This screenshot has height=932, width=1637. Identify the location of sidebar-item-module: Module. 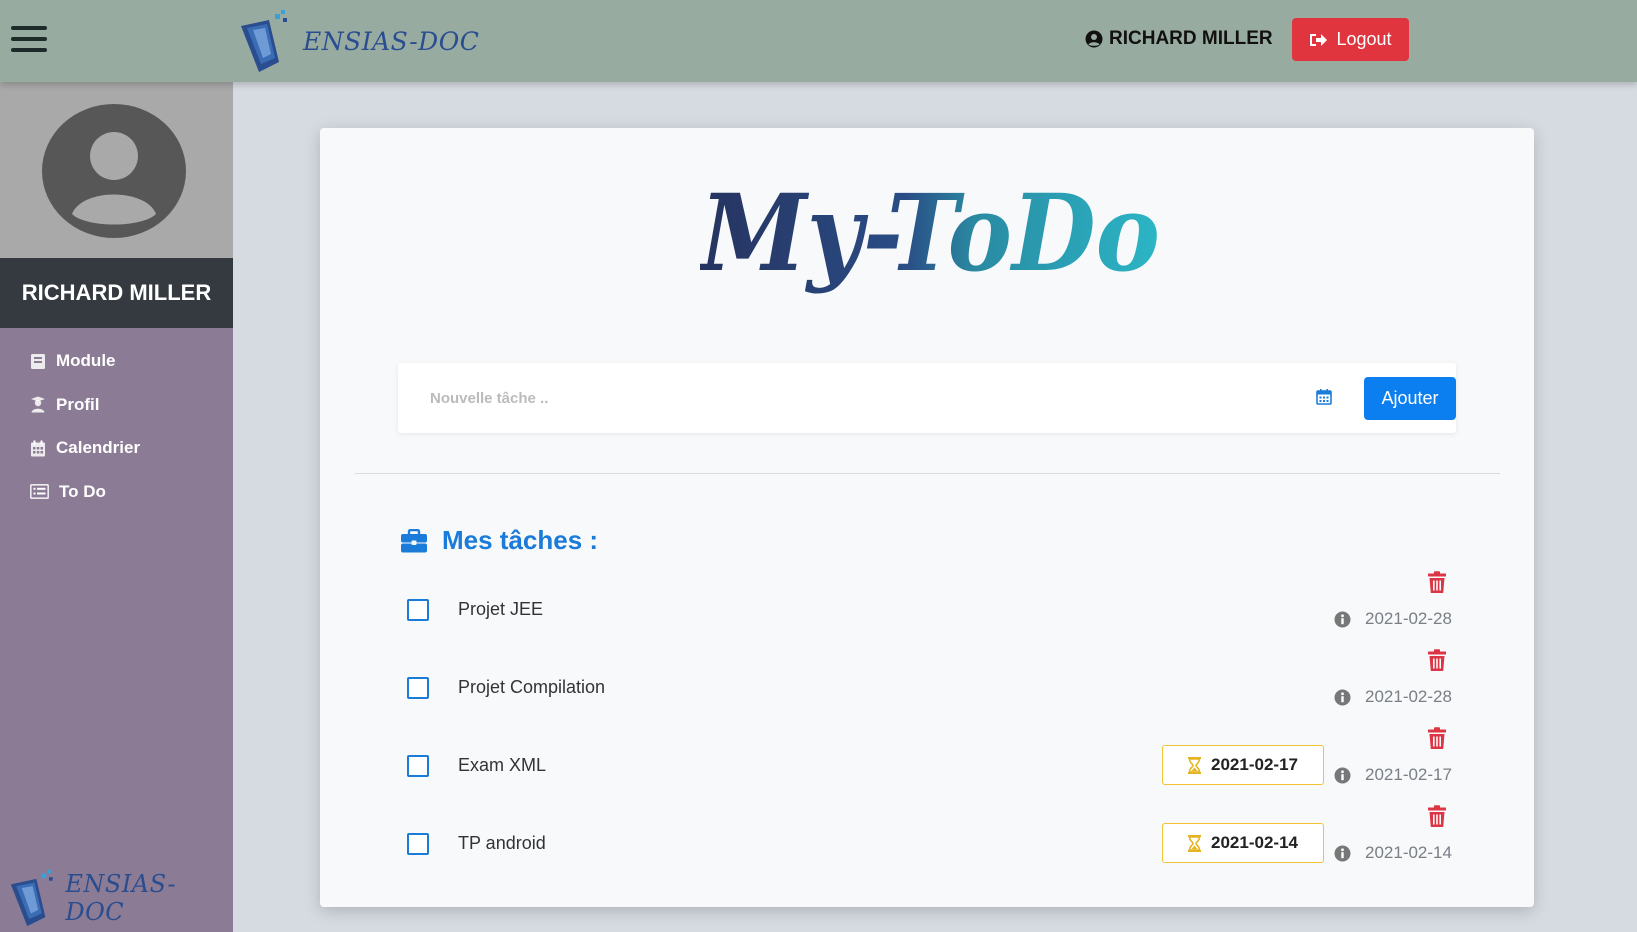
(85, 361).